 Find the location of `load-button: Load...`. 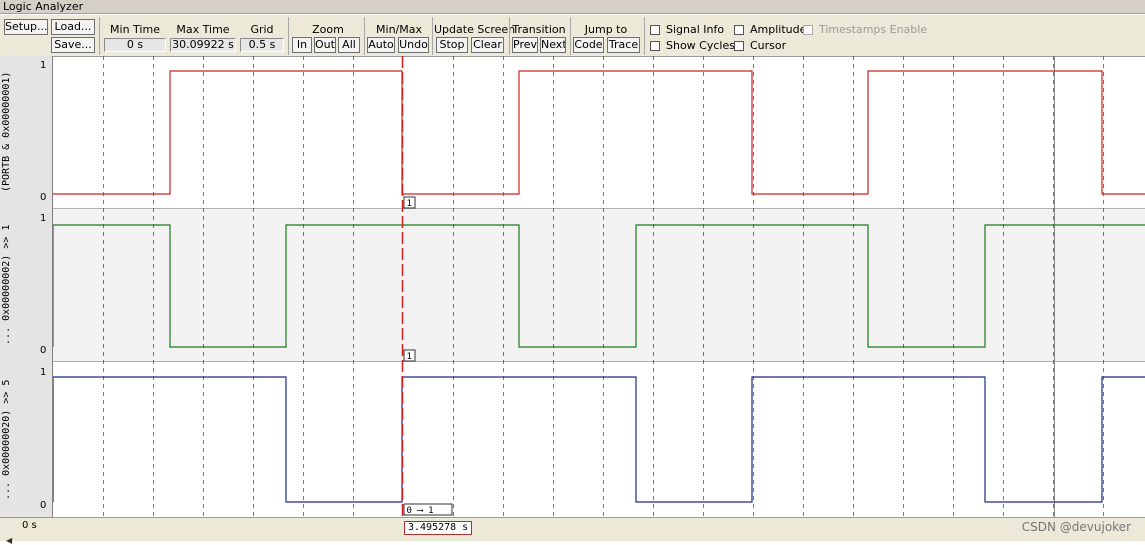

load-button: Load... is located at coordinates (73, 27).